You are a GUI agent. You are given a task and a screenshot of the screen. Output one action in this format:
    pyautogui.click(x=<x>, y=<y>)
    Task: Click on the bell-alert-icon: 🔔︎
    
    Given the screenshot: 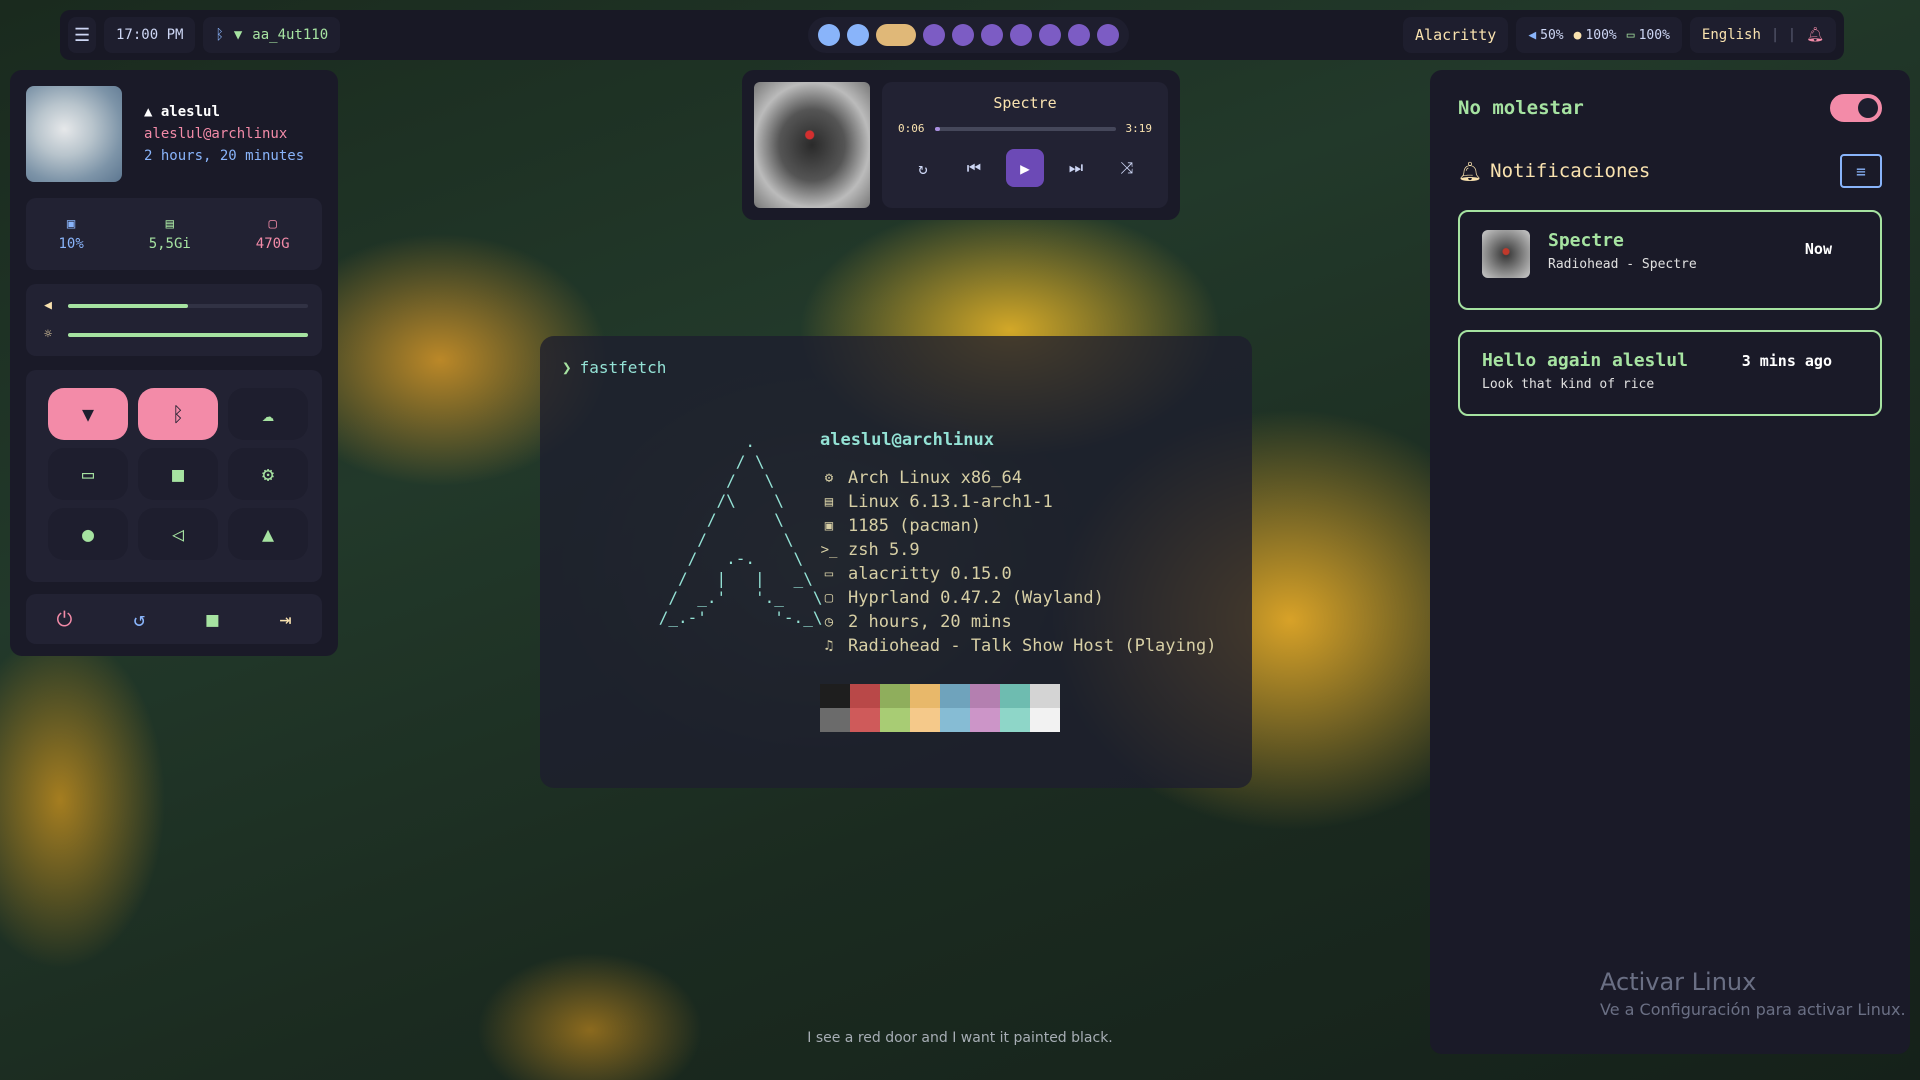 What is the action you would take?
    pyautogui.click(x=1815, y=35)
    